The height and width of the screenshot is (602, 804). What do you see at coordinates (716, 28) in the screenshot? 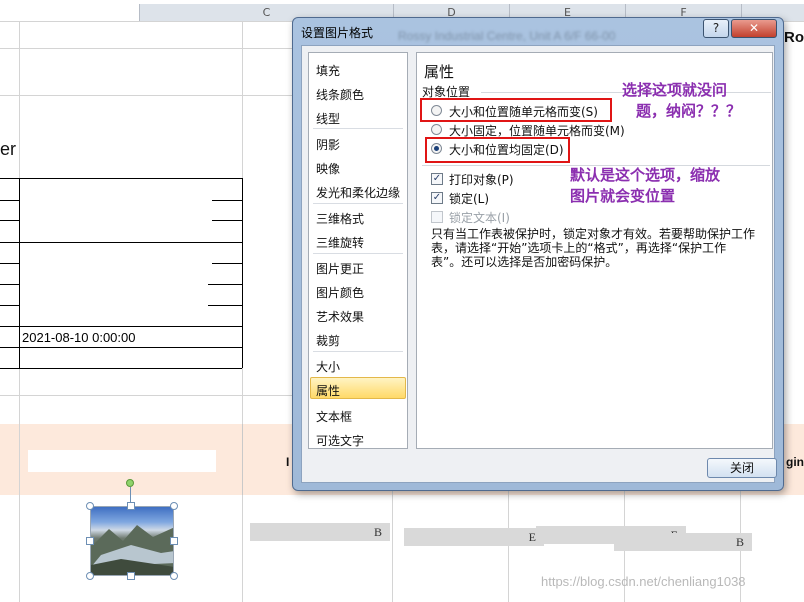
I see `help-button: ?` at bounding box center [716, 28].